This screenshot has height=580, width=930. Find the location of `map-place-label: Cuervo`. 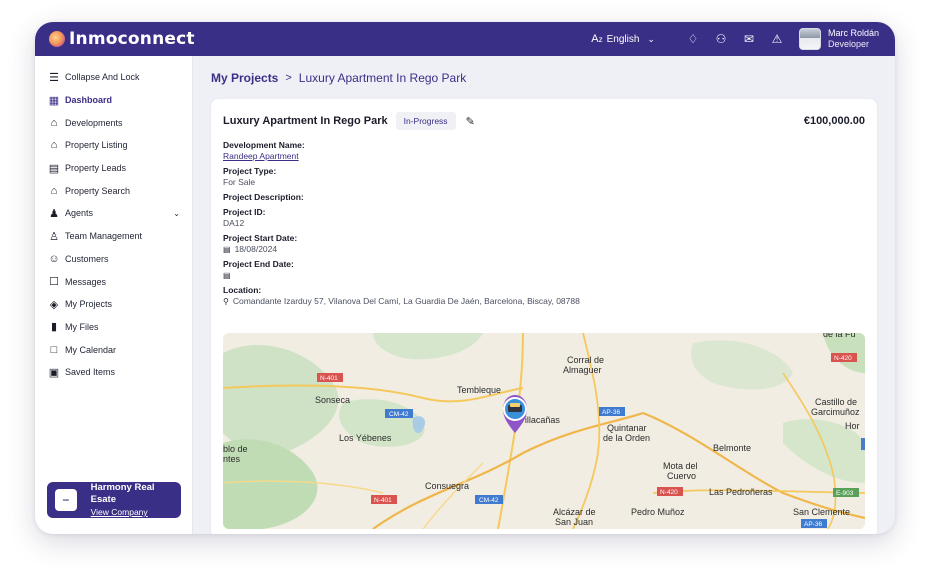

map-place-label: Cuervo is located at coordinates (681, 476).